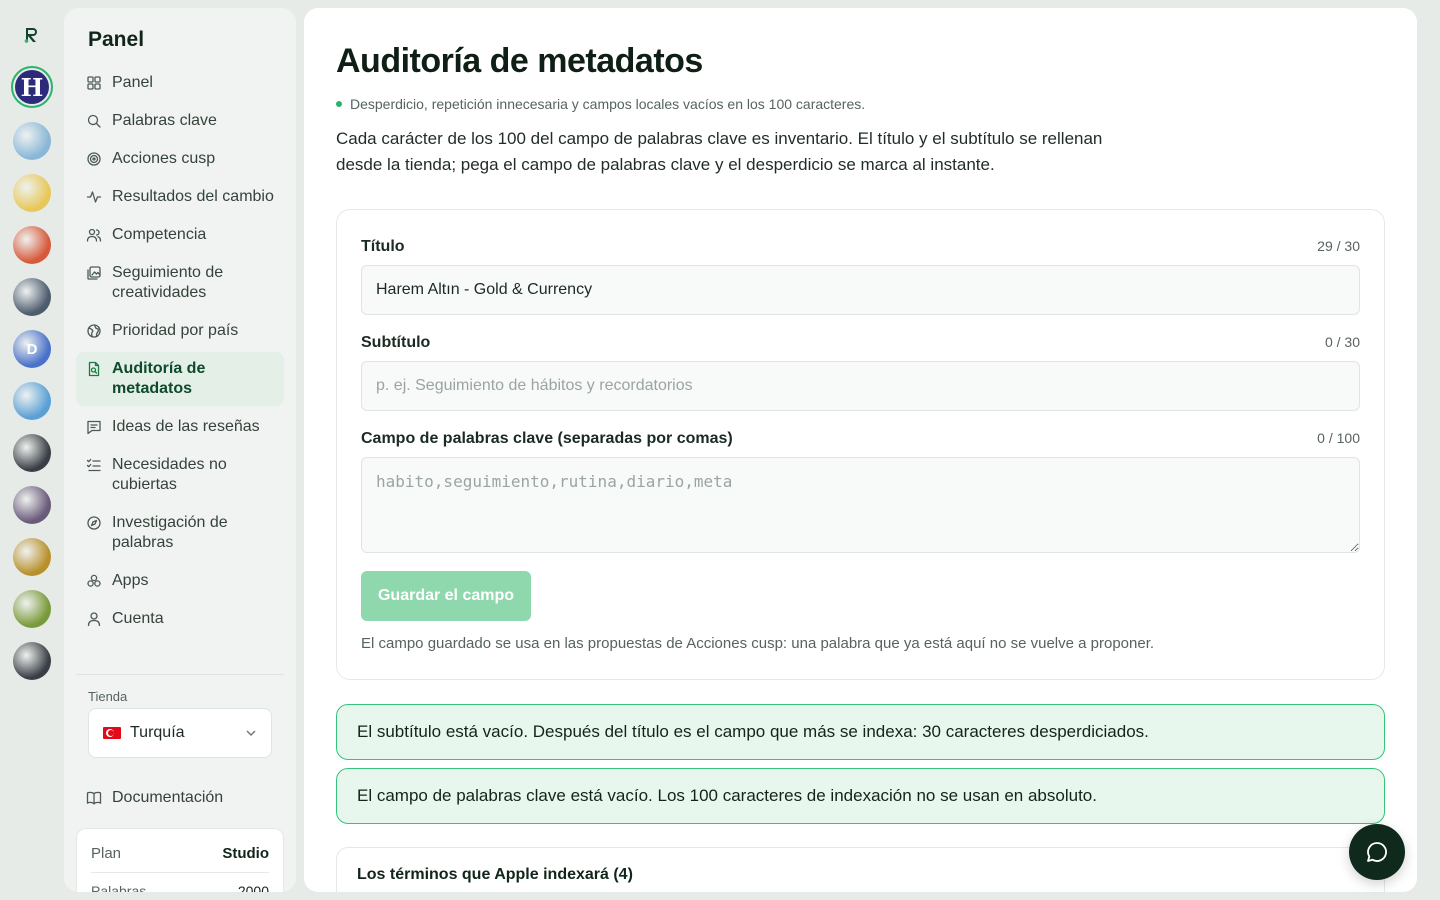 The width and height of the screenshot is (1440, 900). I want to click on sidebar-item-label: Investigación de palabras, so click(170, 532).